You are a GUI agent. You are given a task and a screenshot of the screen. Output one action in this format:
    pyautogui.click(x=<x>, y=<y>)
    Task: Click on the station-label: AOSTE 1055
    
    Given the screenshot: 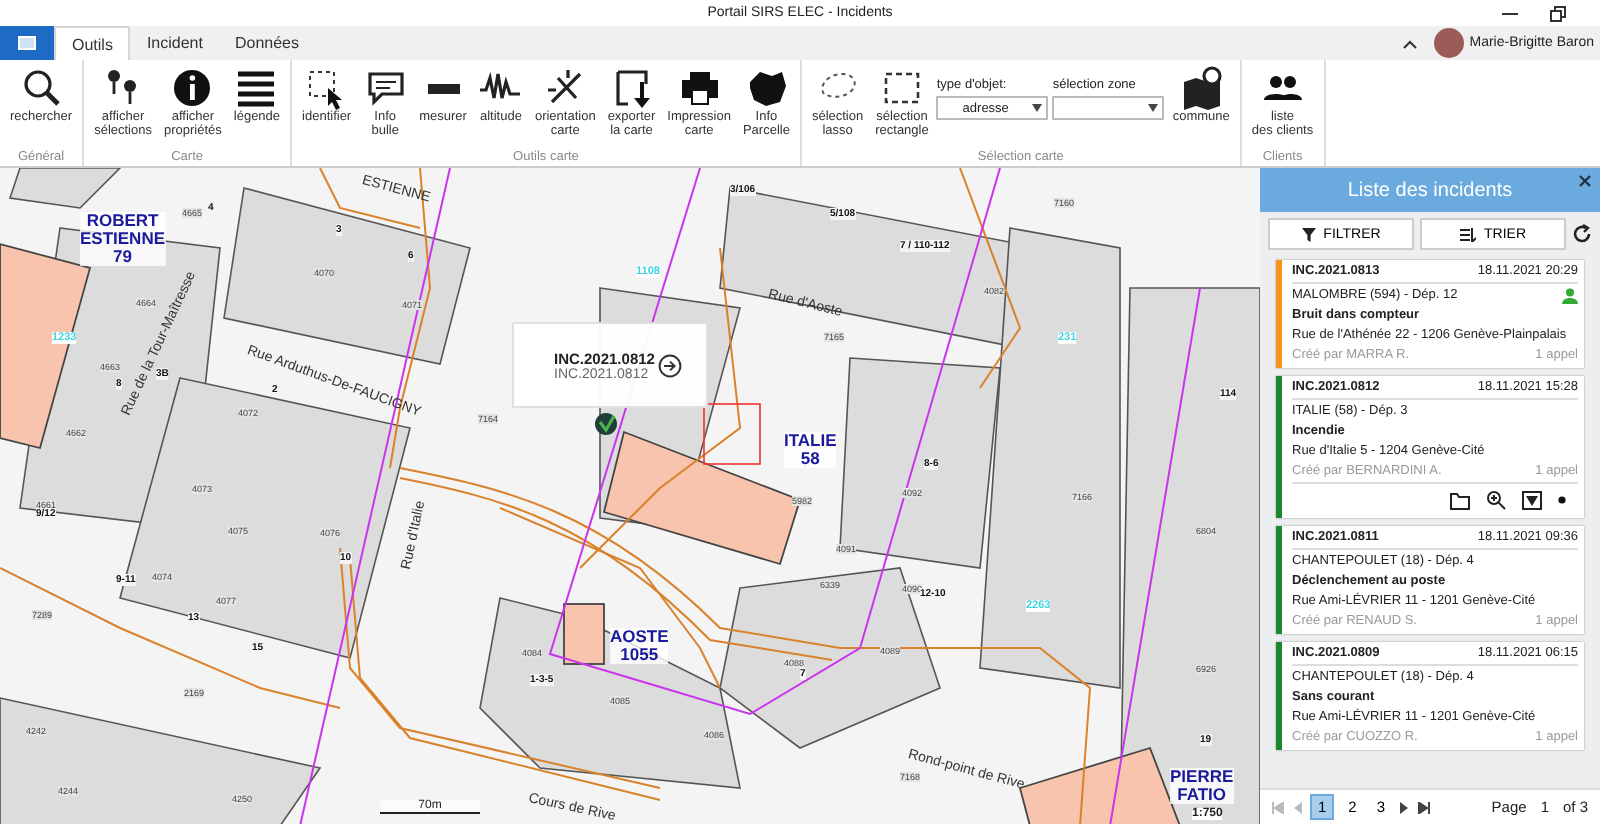 What is the action you would take?
    pyautogui.click(x=639, y=646)
    